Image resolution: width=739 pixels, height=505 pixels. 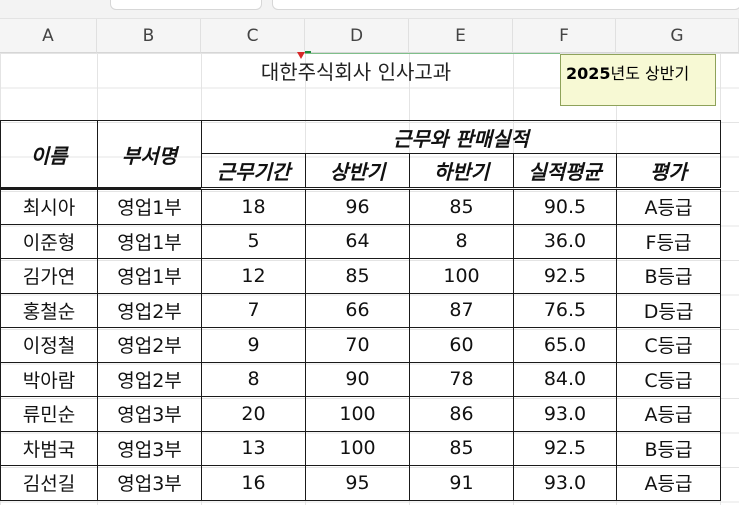 I want to click on table-cell: 5, so click(x=253, y=241).